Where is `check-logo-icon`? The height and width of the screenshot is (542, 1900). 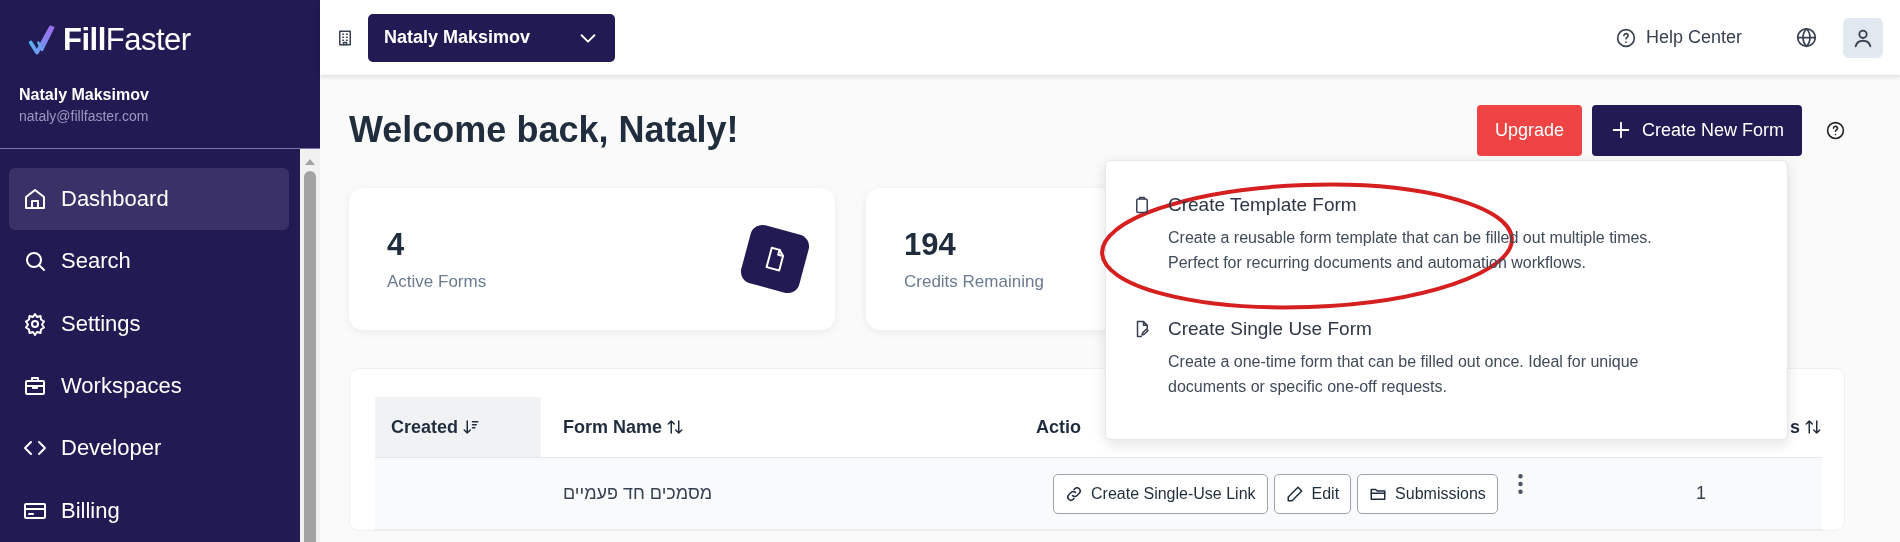 check-logo-icon is located at coordinates (42, 40).